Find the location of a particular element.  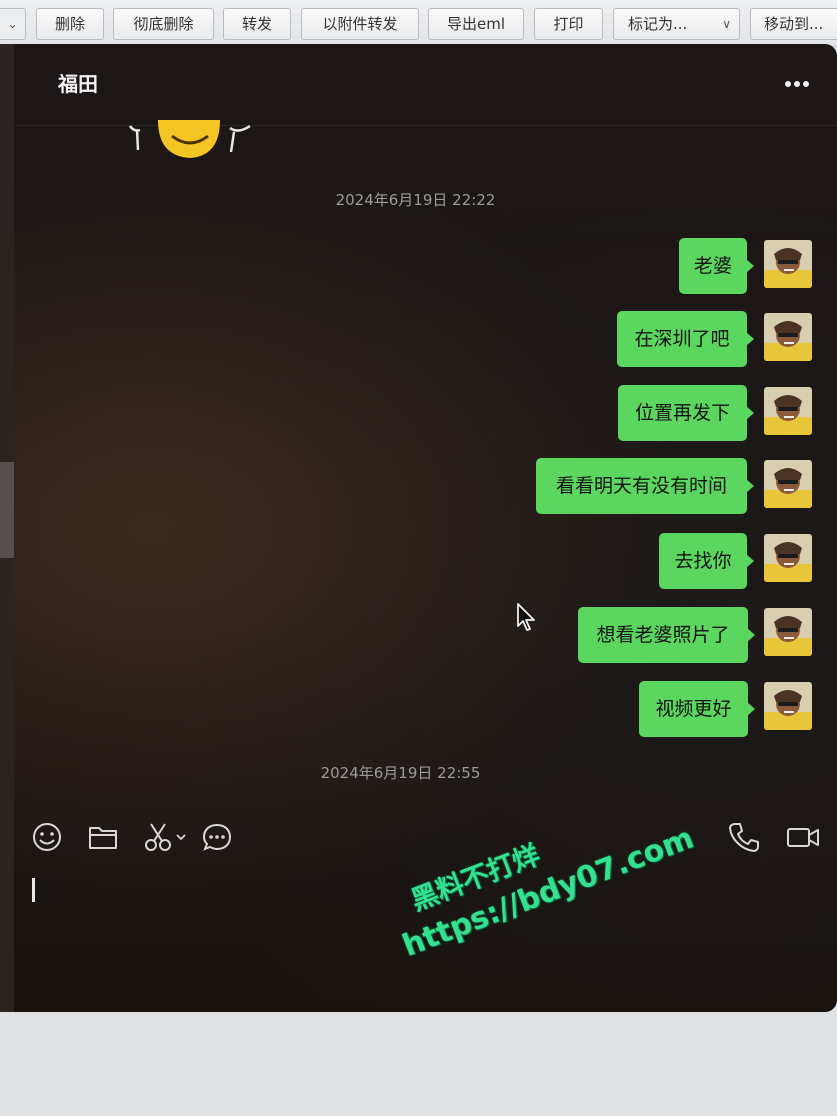

permanent-delete-button: 彻底删除 is located at coordinates (163, 24).